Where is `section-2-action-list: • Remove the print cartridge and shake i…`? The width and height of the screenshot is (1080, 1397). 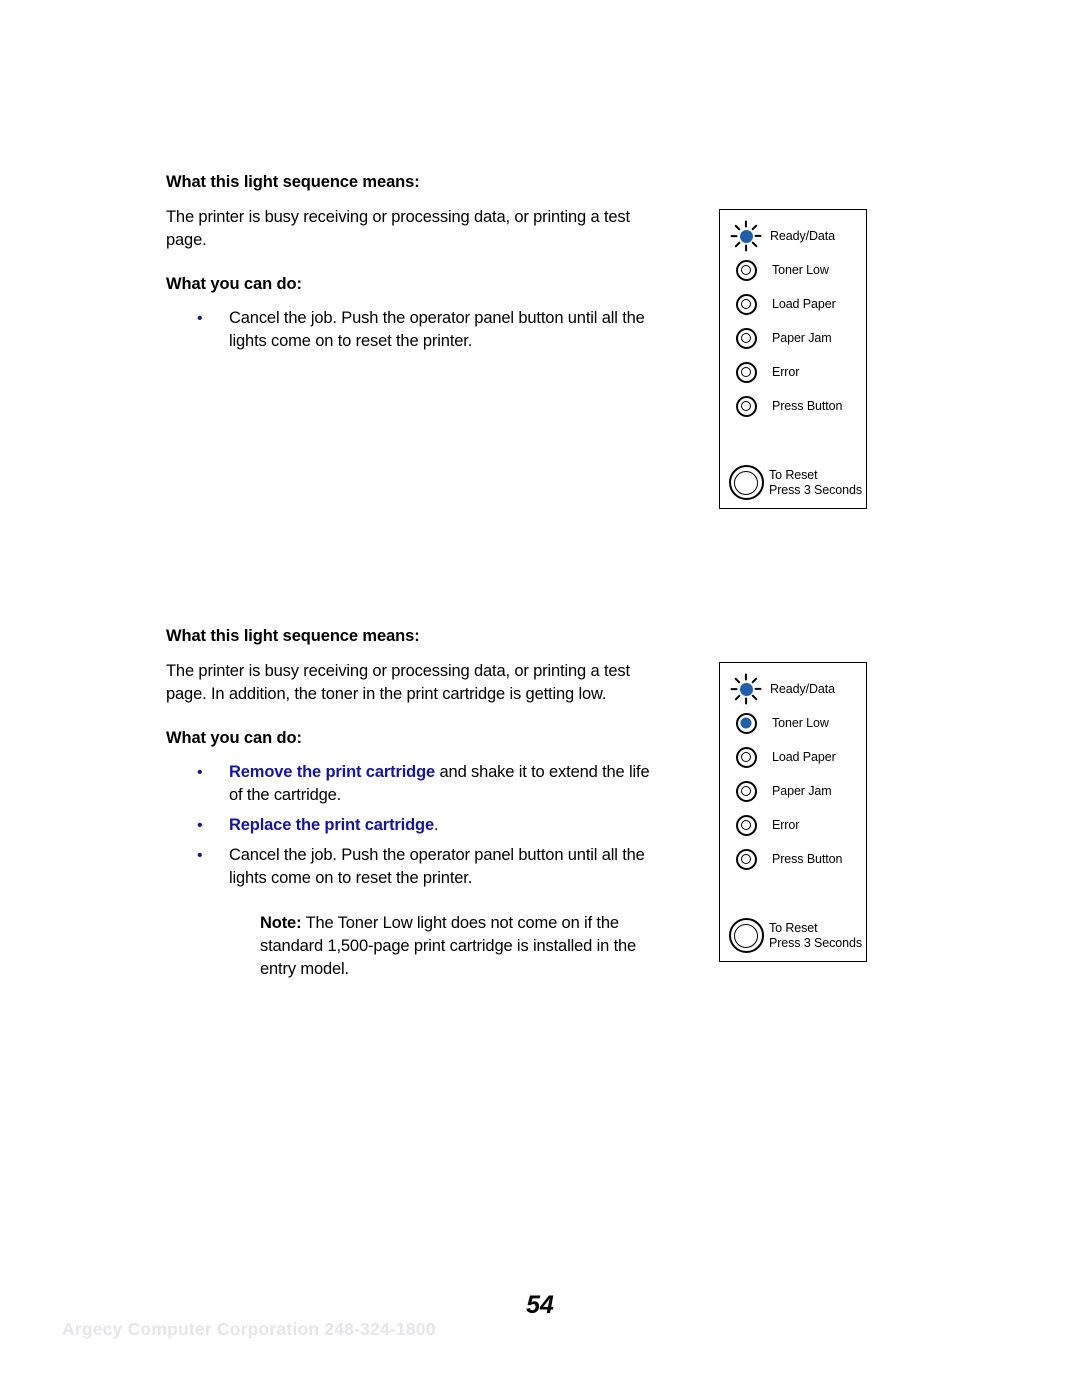
section-2-action-list: • Remove the print cartridge and shake i… is located at coordinates (409, 825).